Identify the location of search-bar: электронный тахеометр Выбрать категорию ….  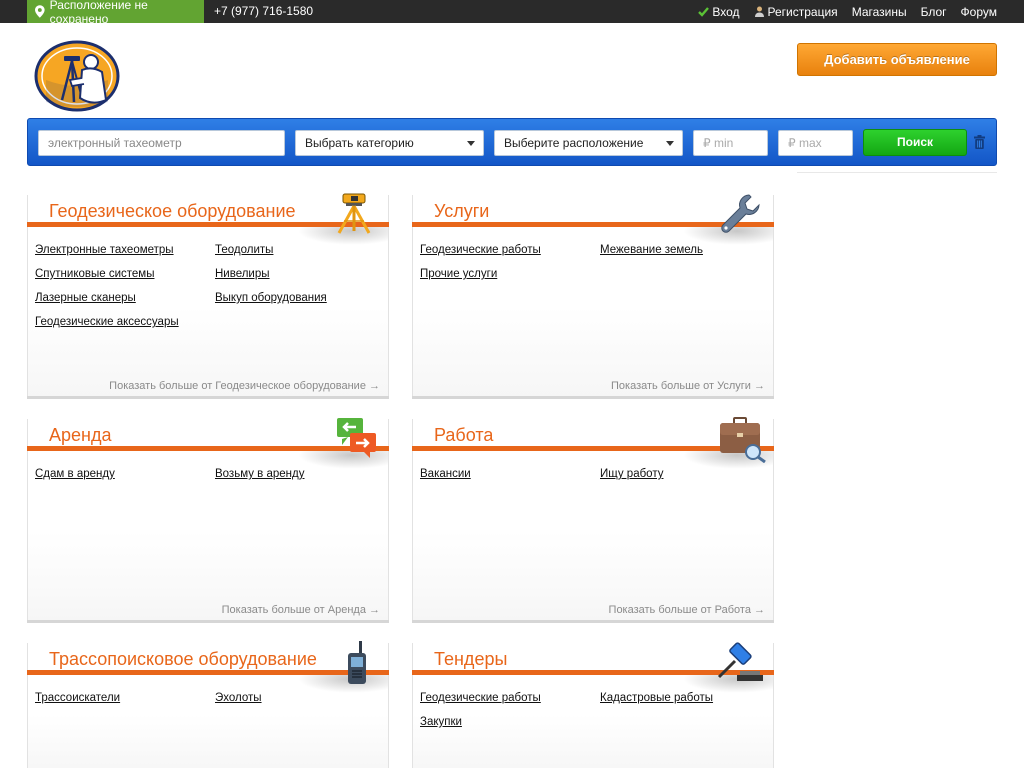
(512, 142).